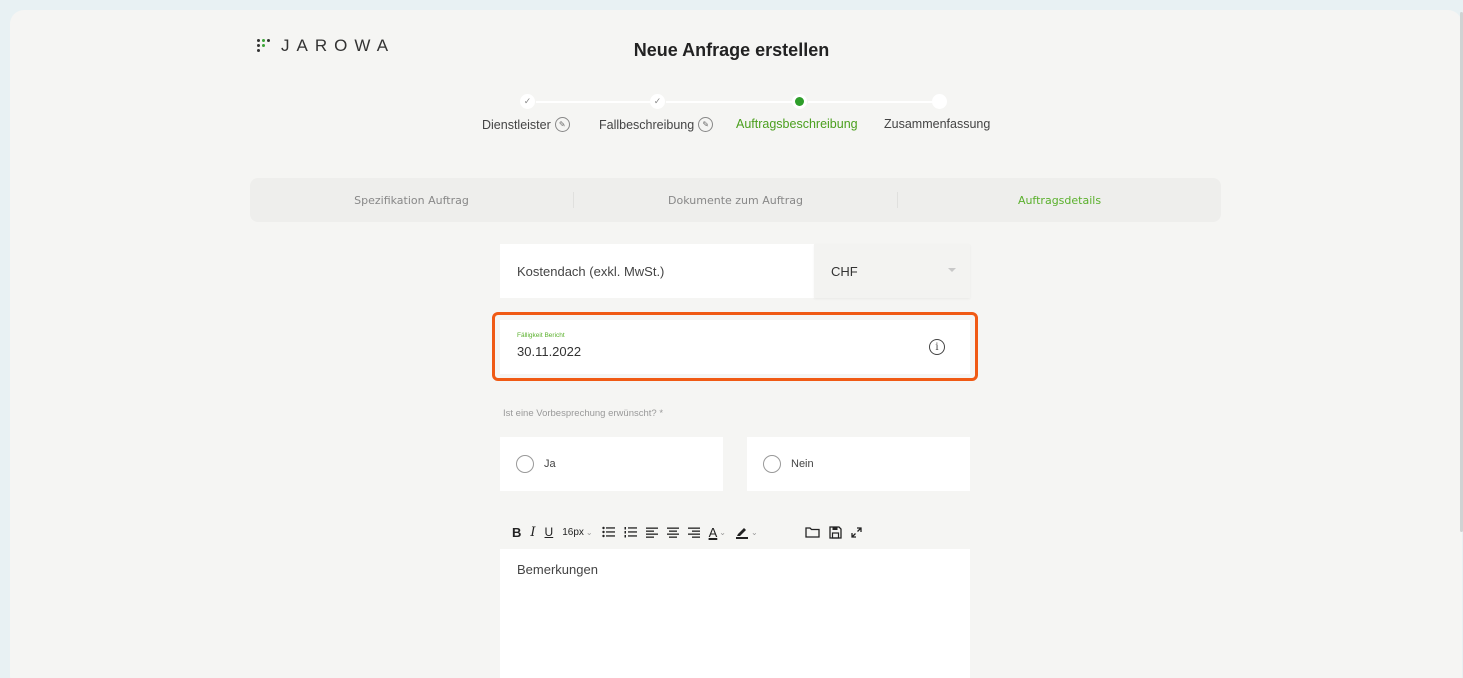  Describe the element at coordinates (713, 532) in the screenshot. I see `font-color-icon: A` at that location.